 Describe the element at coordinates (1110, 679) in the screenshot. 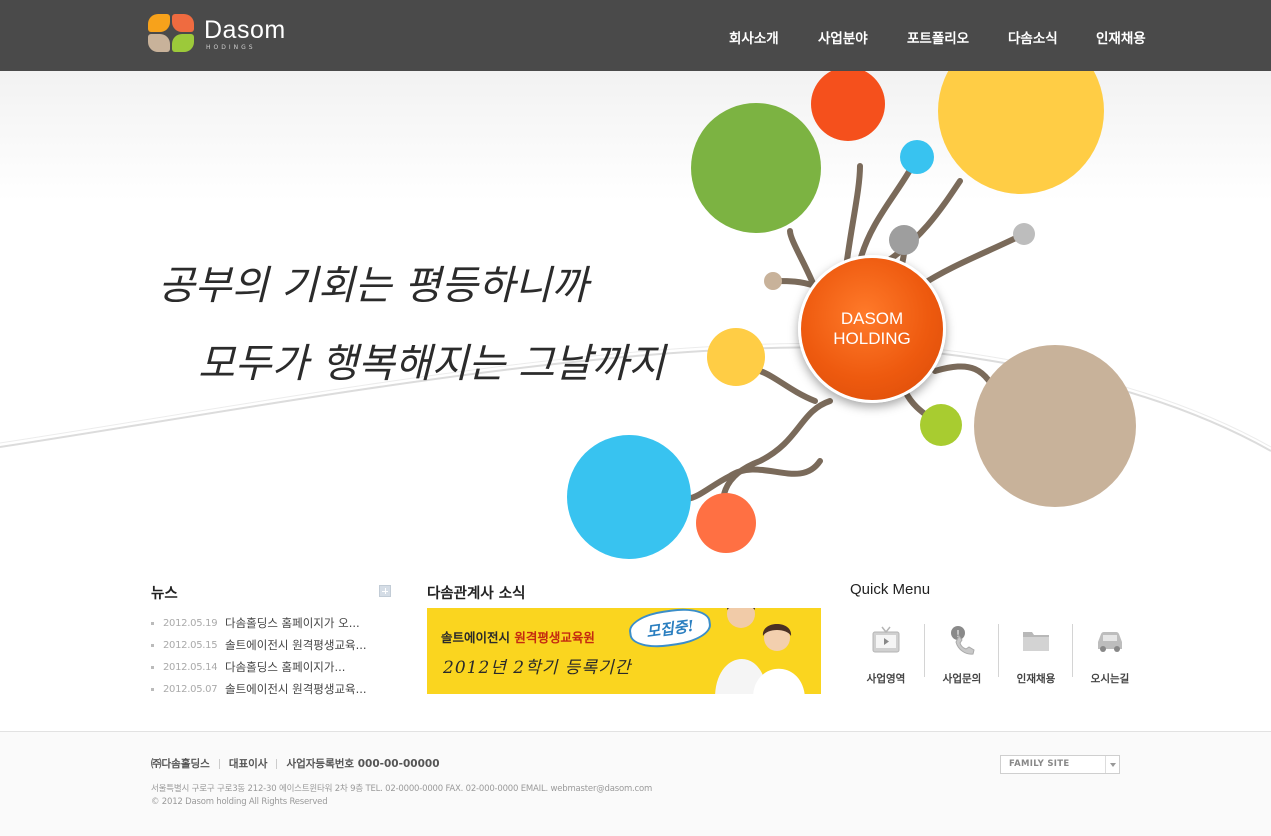

I see `quick-menu-label: 오시는길` at that location.